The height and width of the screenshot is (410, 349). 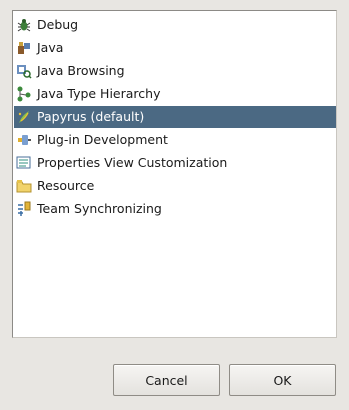 I want to click on java-type-hierarchy-icon, so click(x=24, y=94).